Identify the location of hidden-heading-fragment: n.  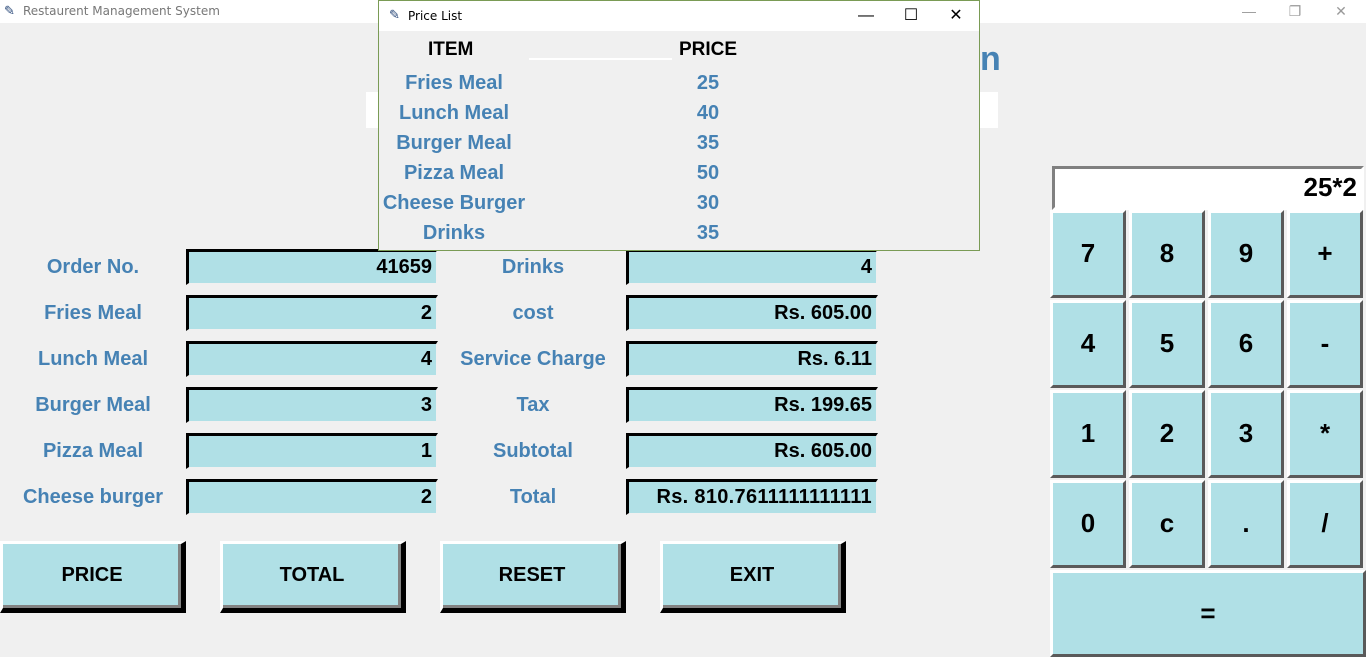
(990, 59).